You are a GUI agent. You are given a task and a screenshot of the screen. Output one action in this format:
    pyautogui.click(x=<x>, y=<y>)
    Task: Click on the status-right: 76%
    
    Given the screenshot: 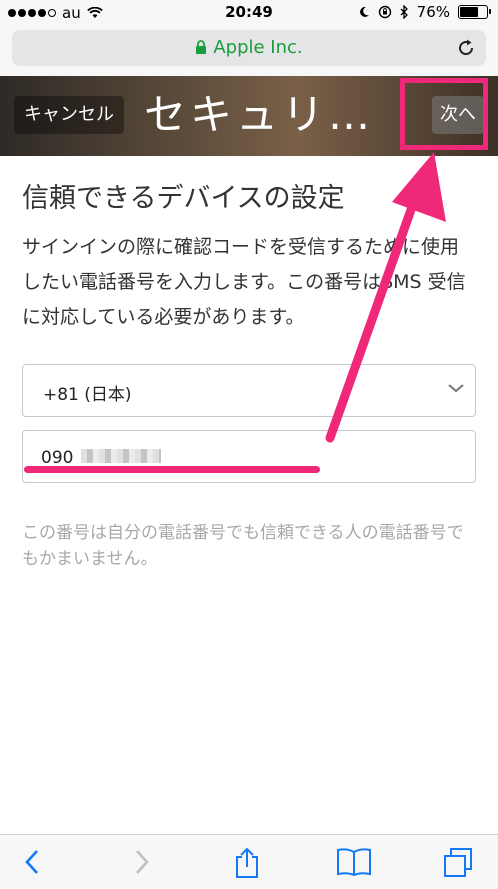 What is the action you would take?
    pyautogui.click(x=424, y=12)
    